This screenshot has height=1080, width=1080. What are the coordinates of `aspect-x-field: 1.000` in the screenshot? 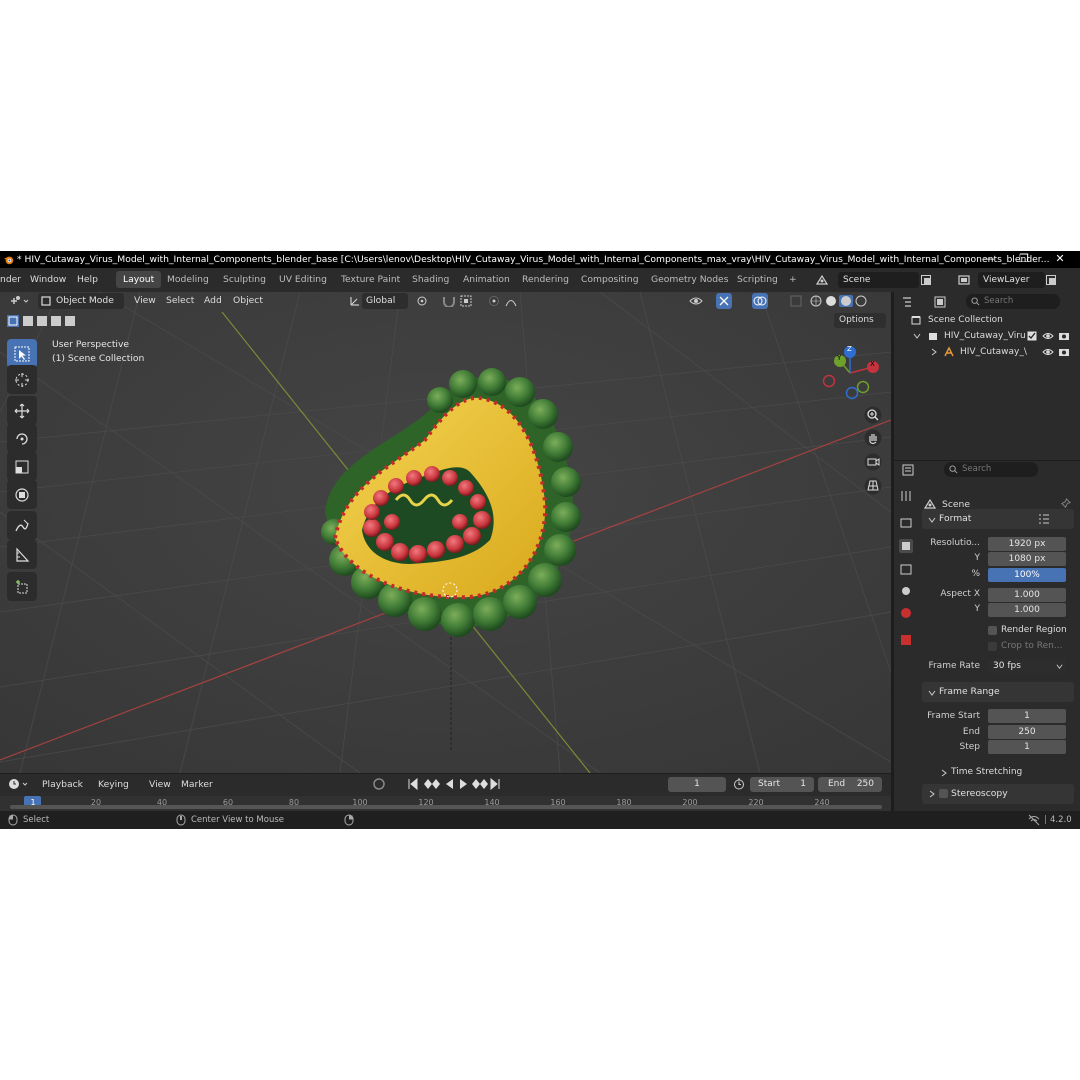 It's located at (1027, 595).